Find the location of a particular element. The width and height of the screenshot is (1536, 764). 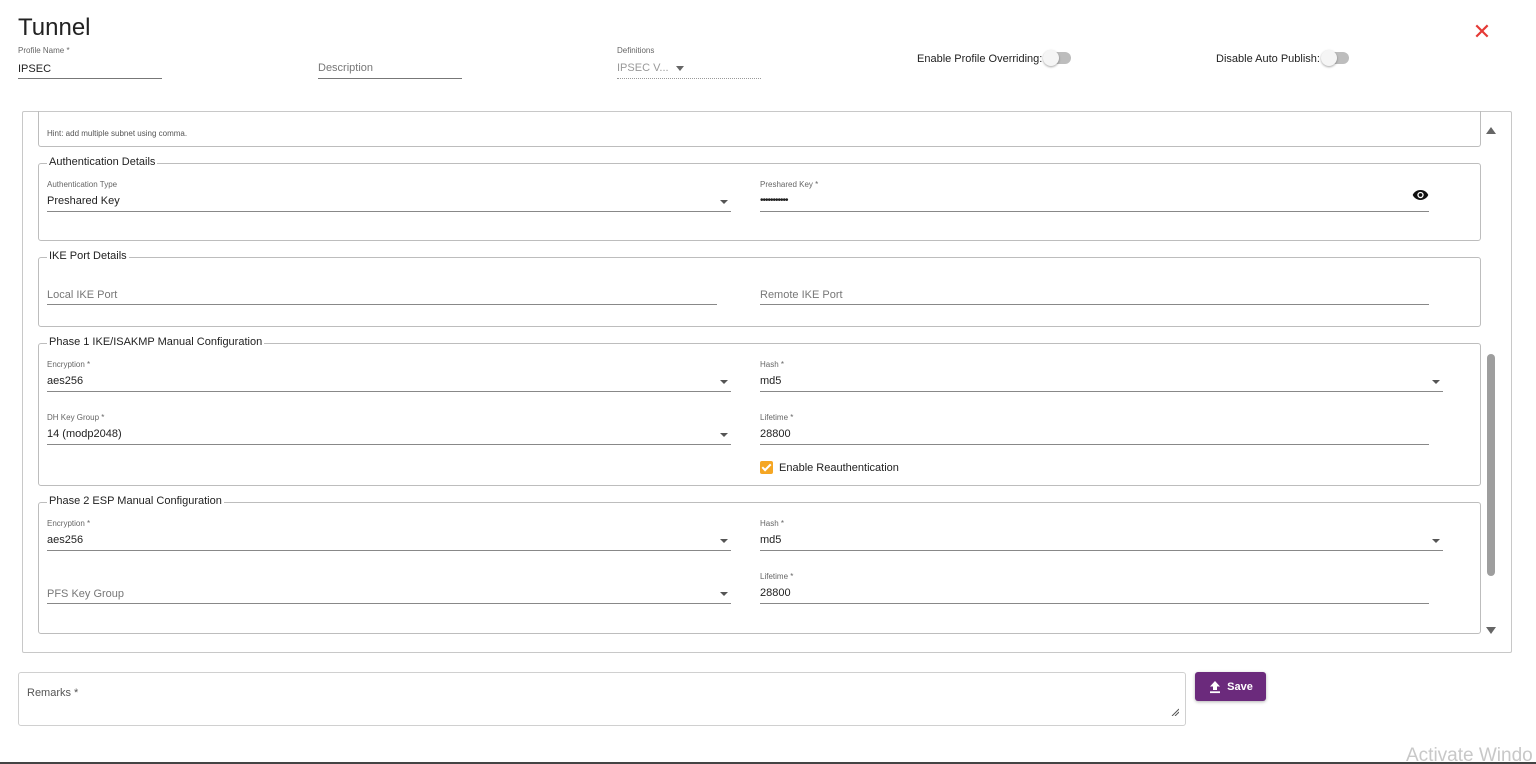

local-ike-port-placeholder: Local IKE Port is located at coordinates (82, 295).